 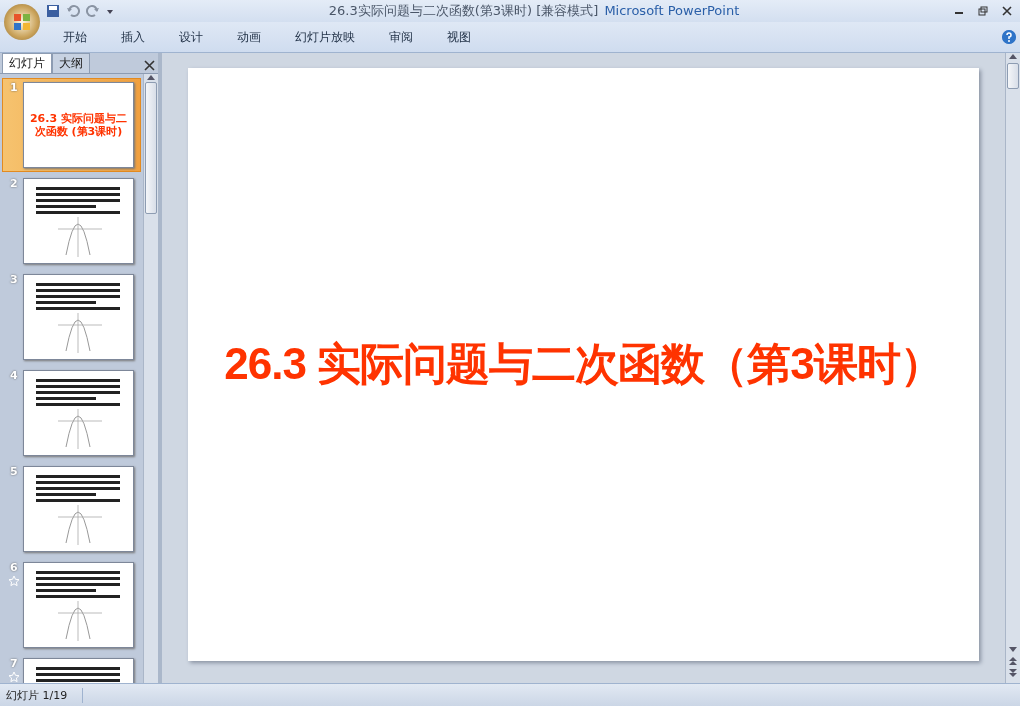 What do you see at coordinates (583, 364) in the screenshot?
I see `slide-title: 26.3 实际问题与二次函数（第3课时）` at bounding box center [583, 364].